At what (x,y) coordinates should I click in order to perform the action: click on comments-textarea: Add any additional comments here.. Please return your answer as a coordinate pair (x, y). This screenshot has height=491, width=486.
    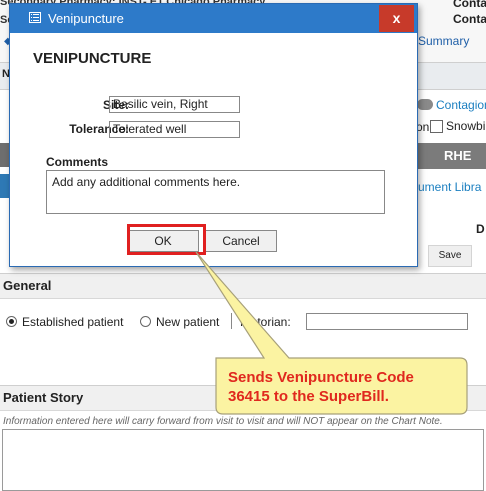
    Looking at the image, I should click on (215, 192).